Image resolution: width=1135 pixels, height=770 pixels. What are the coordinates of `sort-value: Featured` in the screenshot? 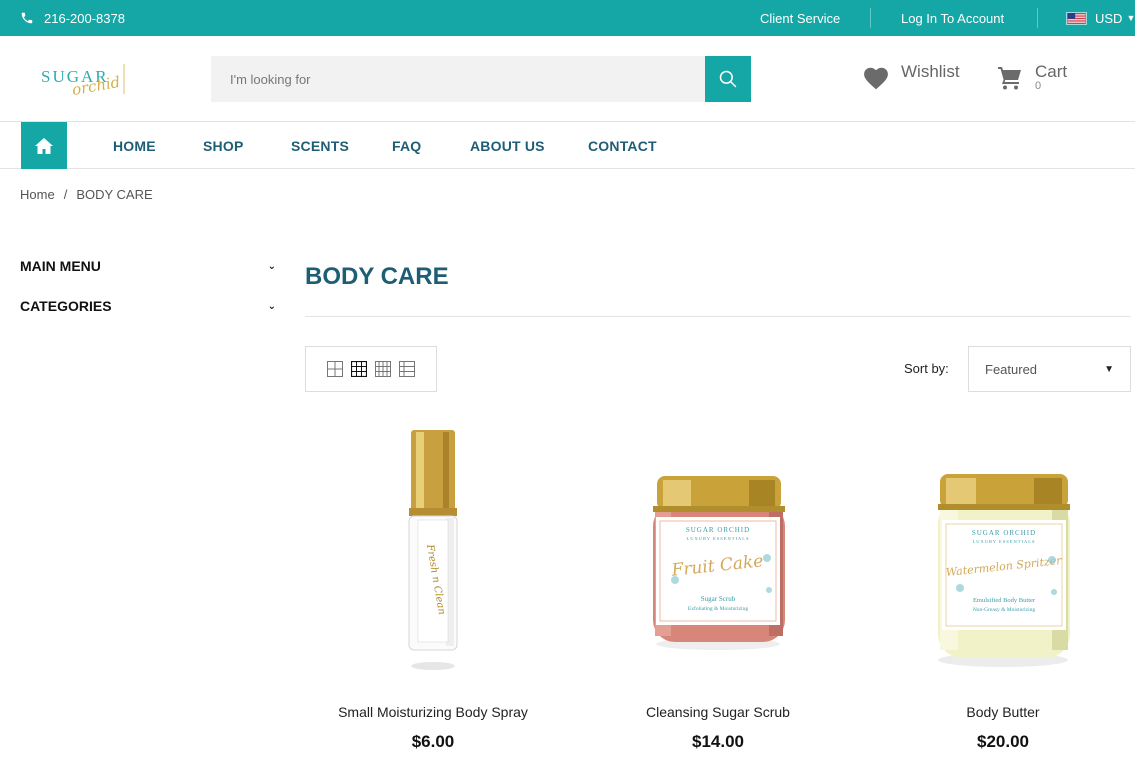 It's located at (1011, 369).